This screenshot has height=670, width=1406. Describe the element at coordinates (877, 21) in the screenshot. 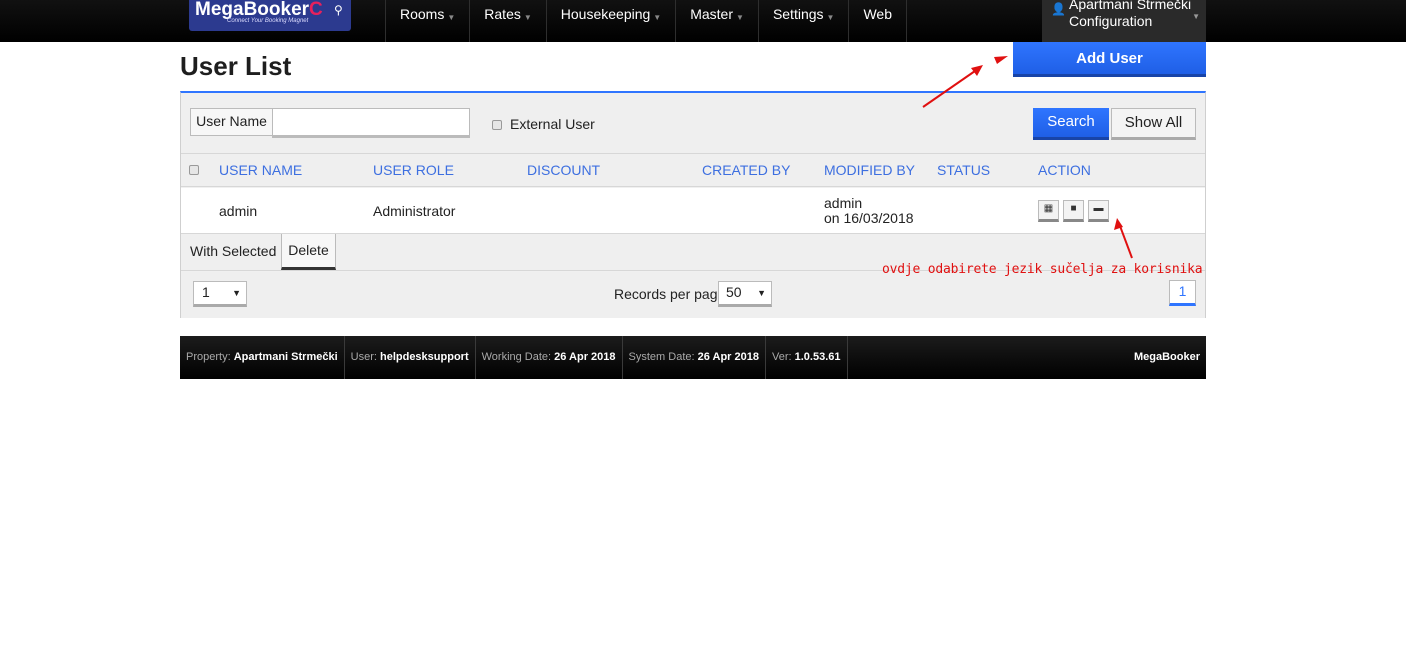

I see `nav-web: Web` at that location.